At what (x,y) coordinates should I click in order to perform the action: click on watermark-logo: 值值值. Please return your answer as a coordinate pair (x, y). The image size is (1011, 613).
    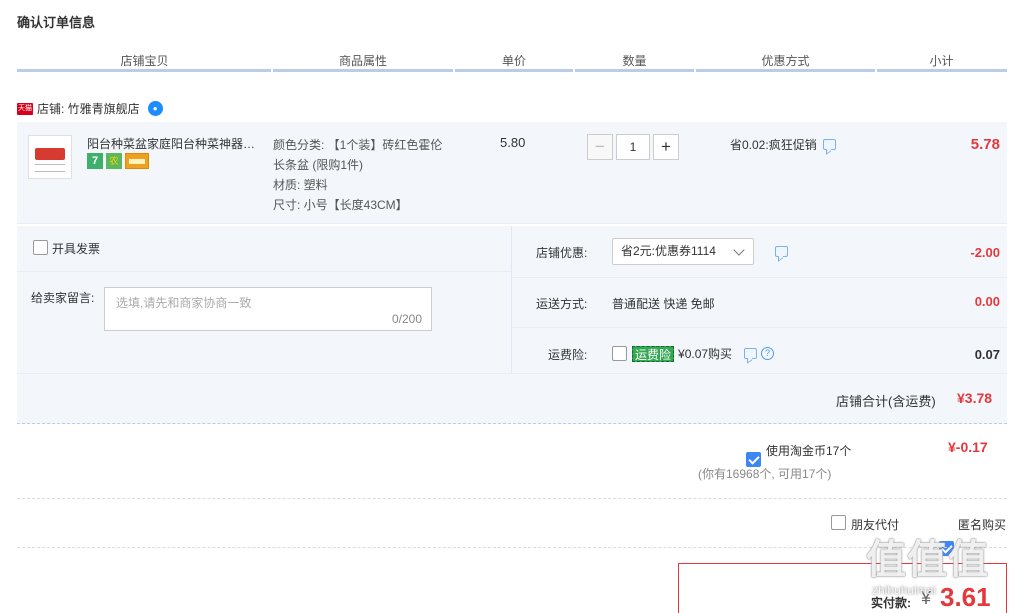
    Looking at the image, I should click on (927, 560).